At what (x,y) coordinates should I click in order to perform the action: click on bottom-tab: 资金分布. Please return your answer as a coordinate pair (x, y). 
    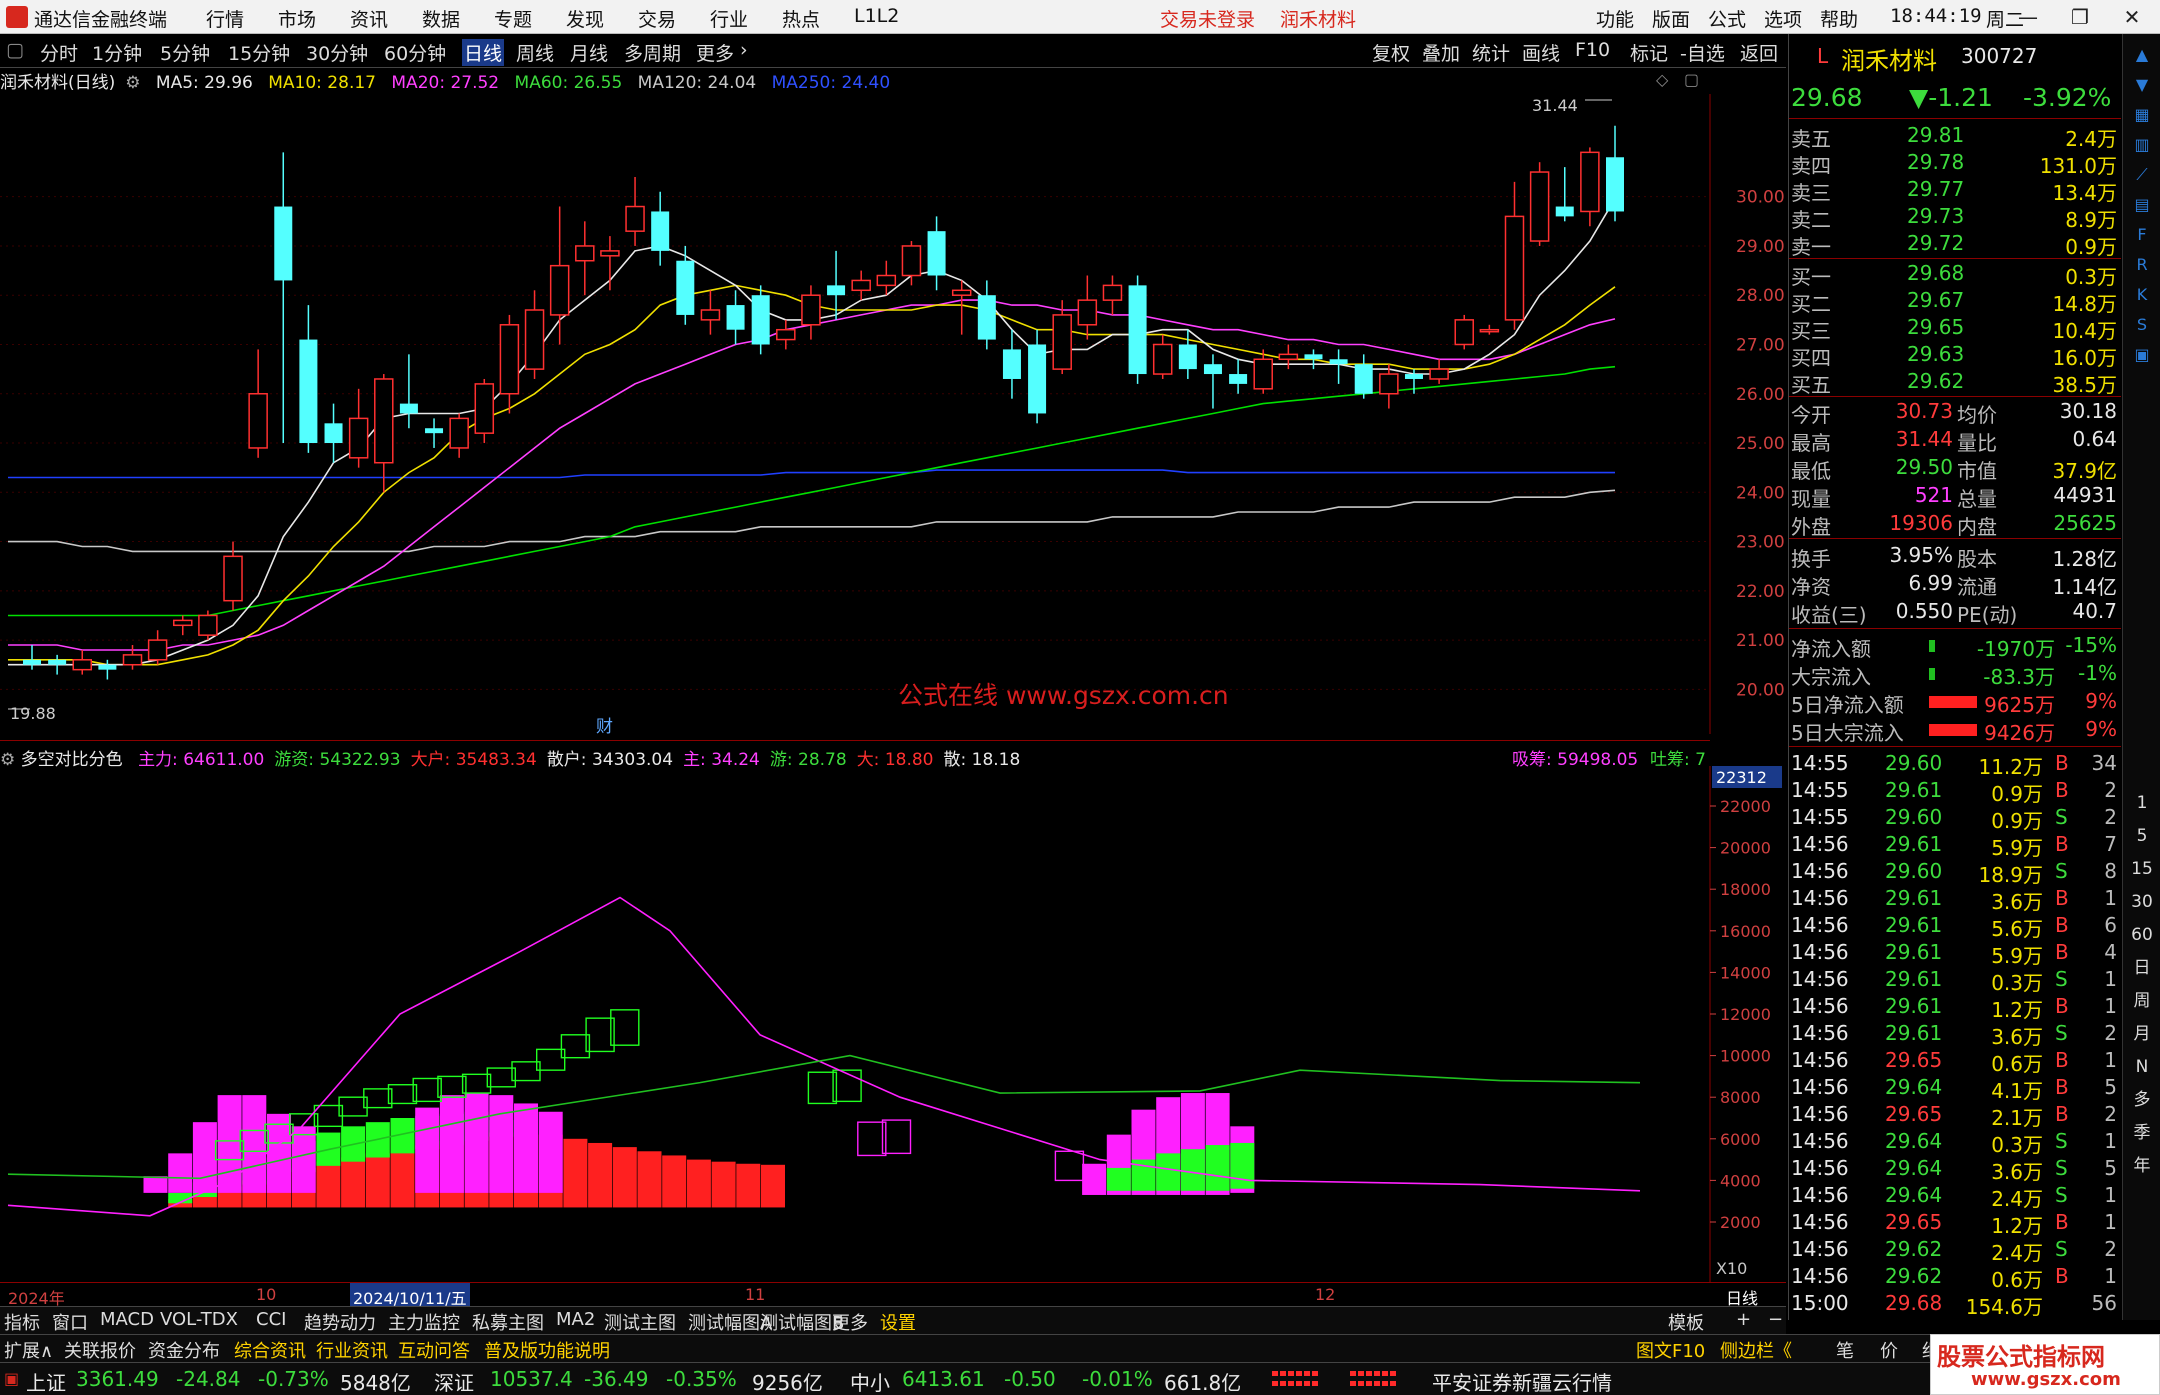
    Looking at the image, I should click on (184, 1350).